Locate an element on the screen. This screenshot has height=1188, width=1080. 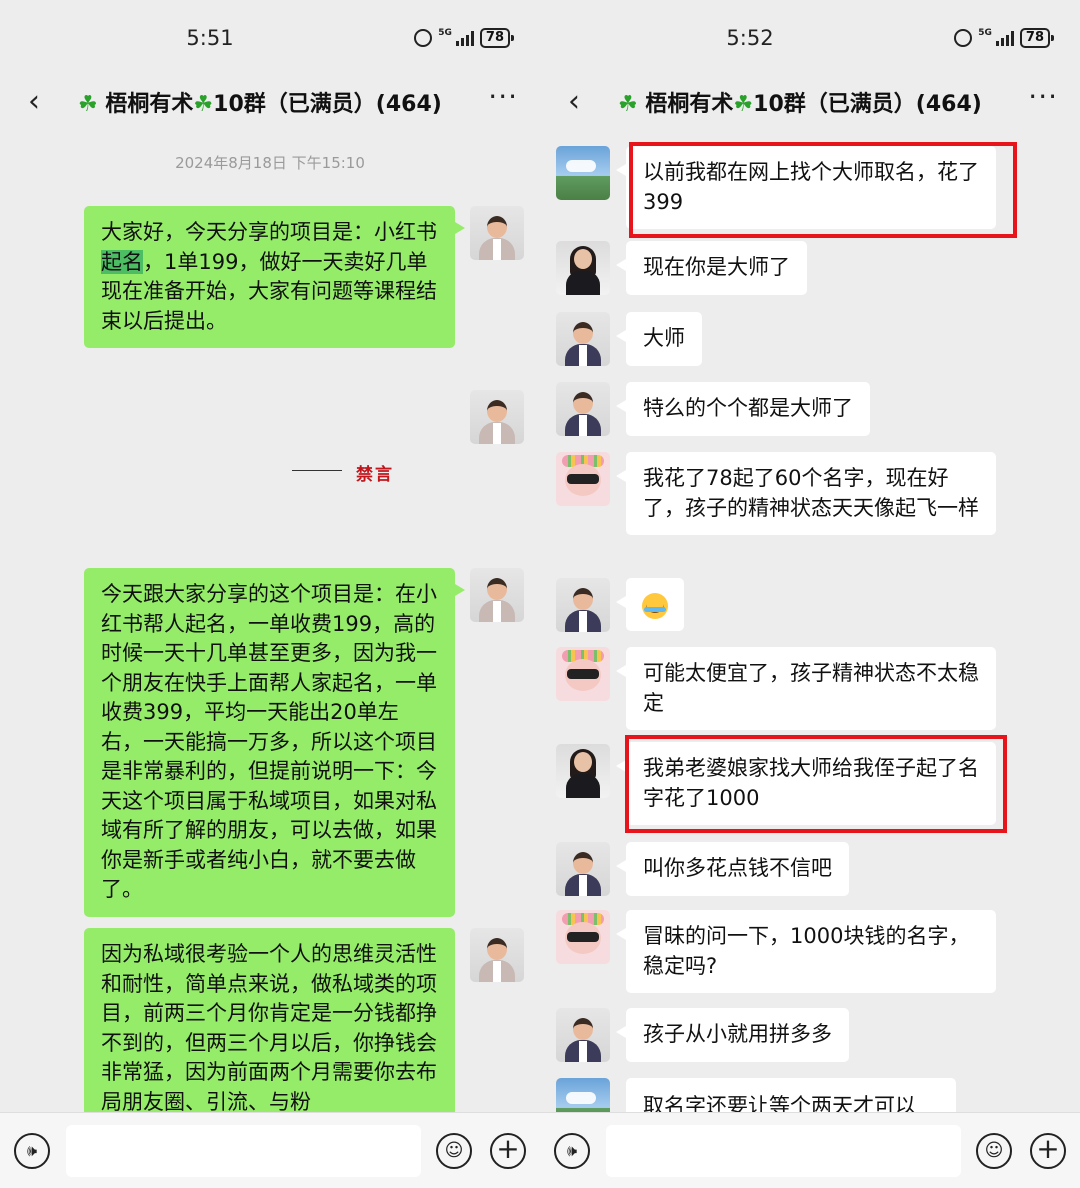
message-bubble: 特么的个个都是大师了 is located at coordinates (743, 409).